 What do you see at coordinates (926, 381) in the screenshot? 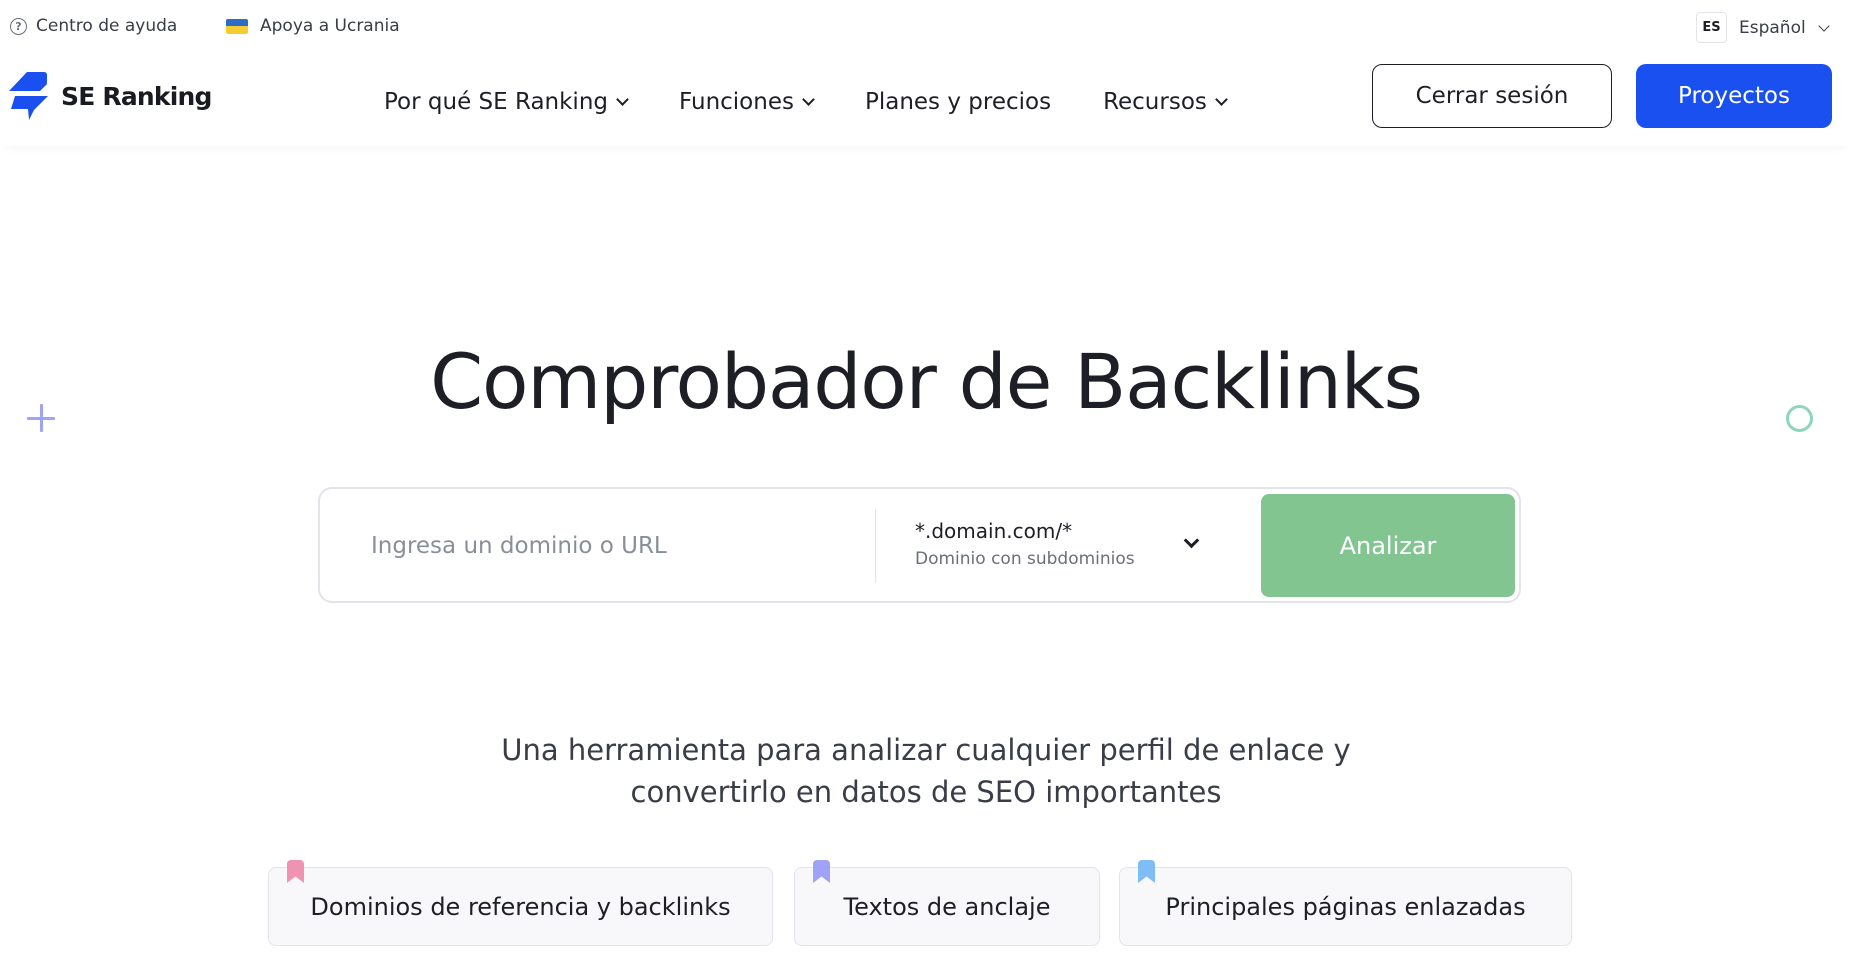
I see `page-title: Comprobador de Backlinks` at bounding box center [926, 381].